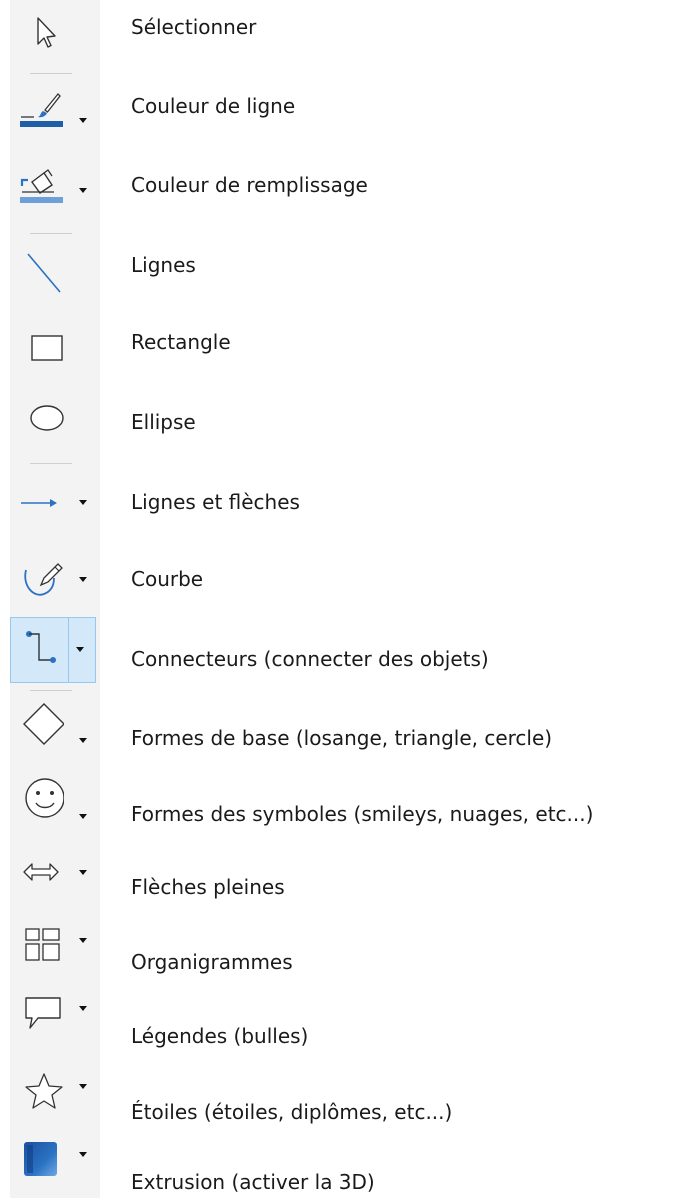  Describe the element at coordinates (181, 342) in the screenshot. I see `rectangle-tool-label: Rectangle` at that location.